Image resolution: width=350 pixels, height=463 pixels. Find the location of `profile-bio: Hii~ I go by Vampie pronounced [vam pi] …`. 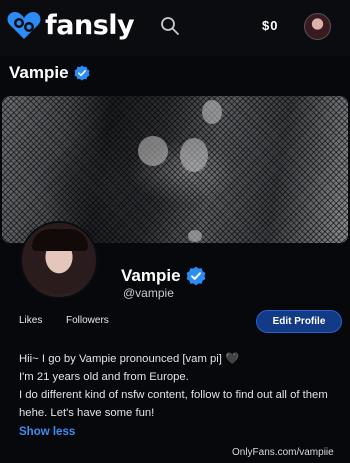

profile-bio: Hii~ I go by Vampie pronounced [vam pi] … is located at coordinates (181, 386).